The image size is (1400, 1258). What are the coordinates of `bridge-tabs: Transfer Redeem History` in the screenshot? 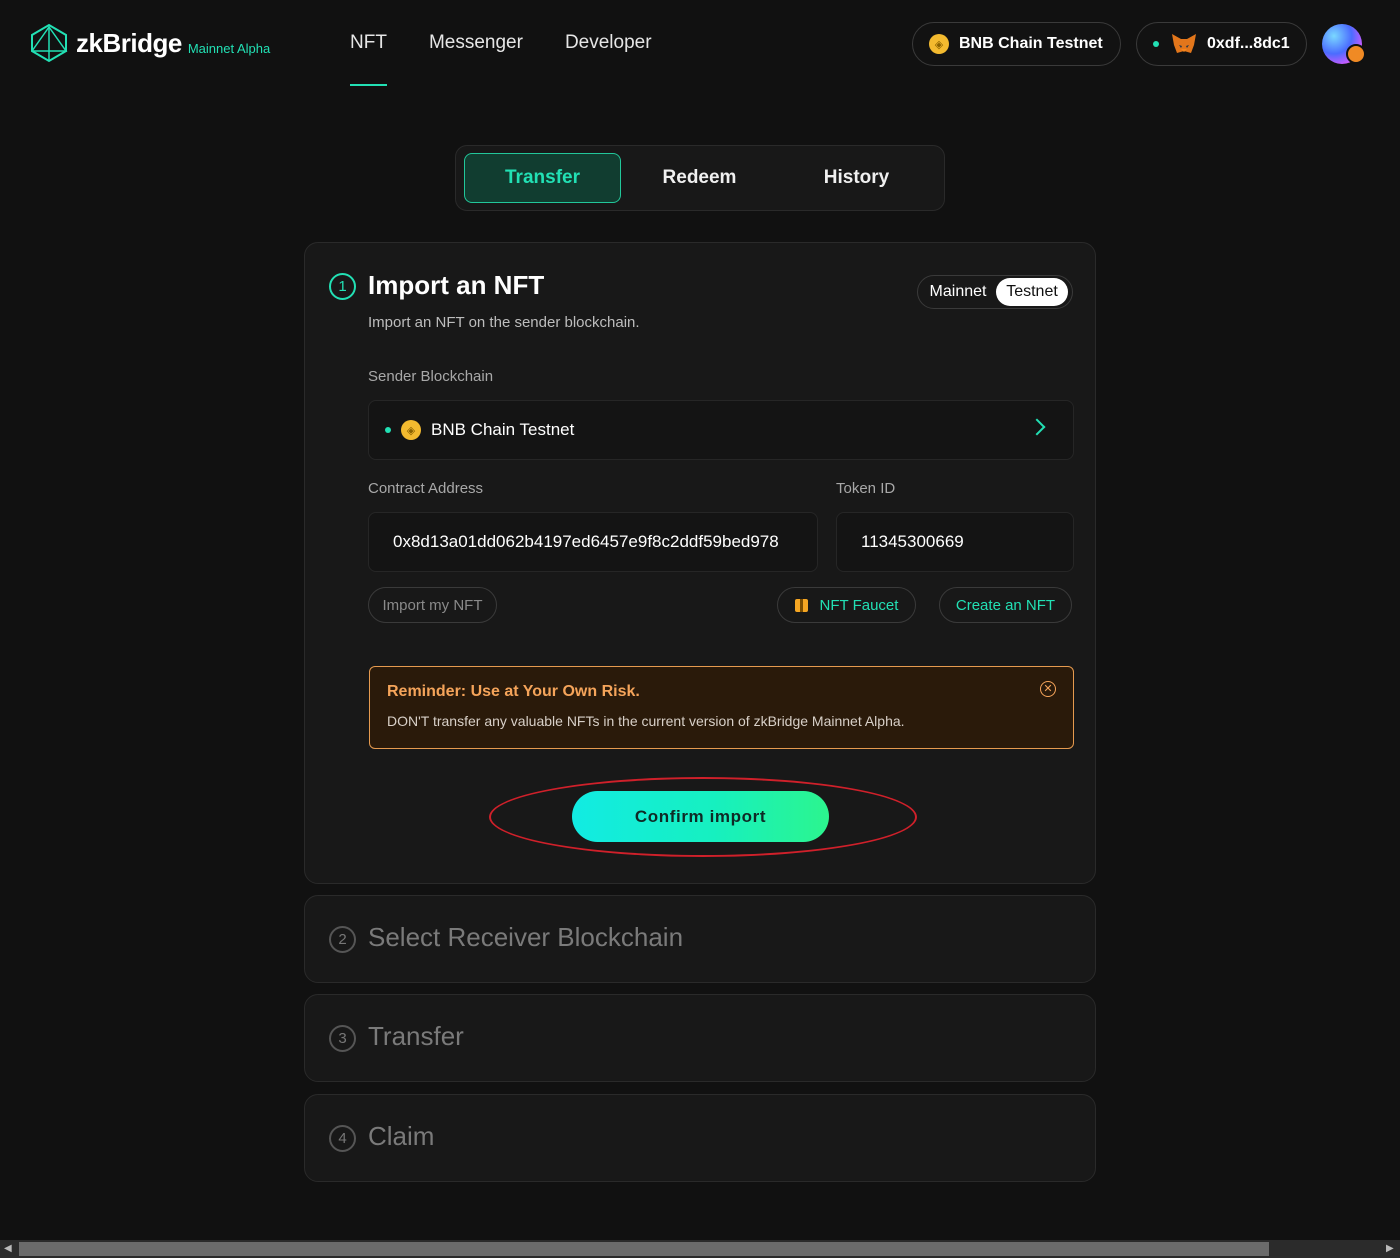 It's located at (700, 178).